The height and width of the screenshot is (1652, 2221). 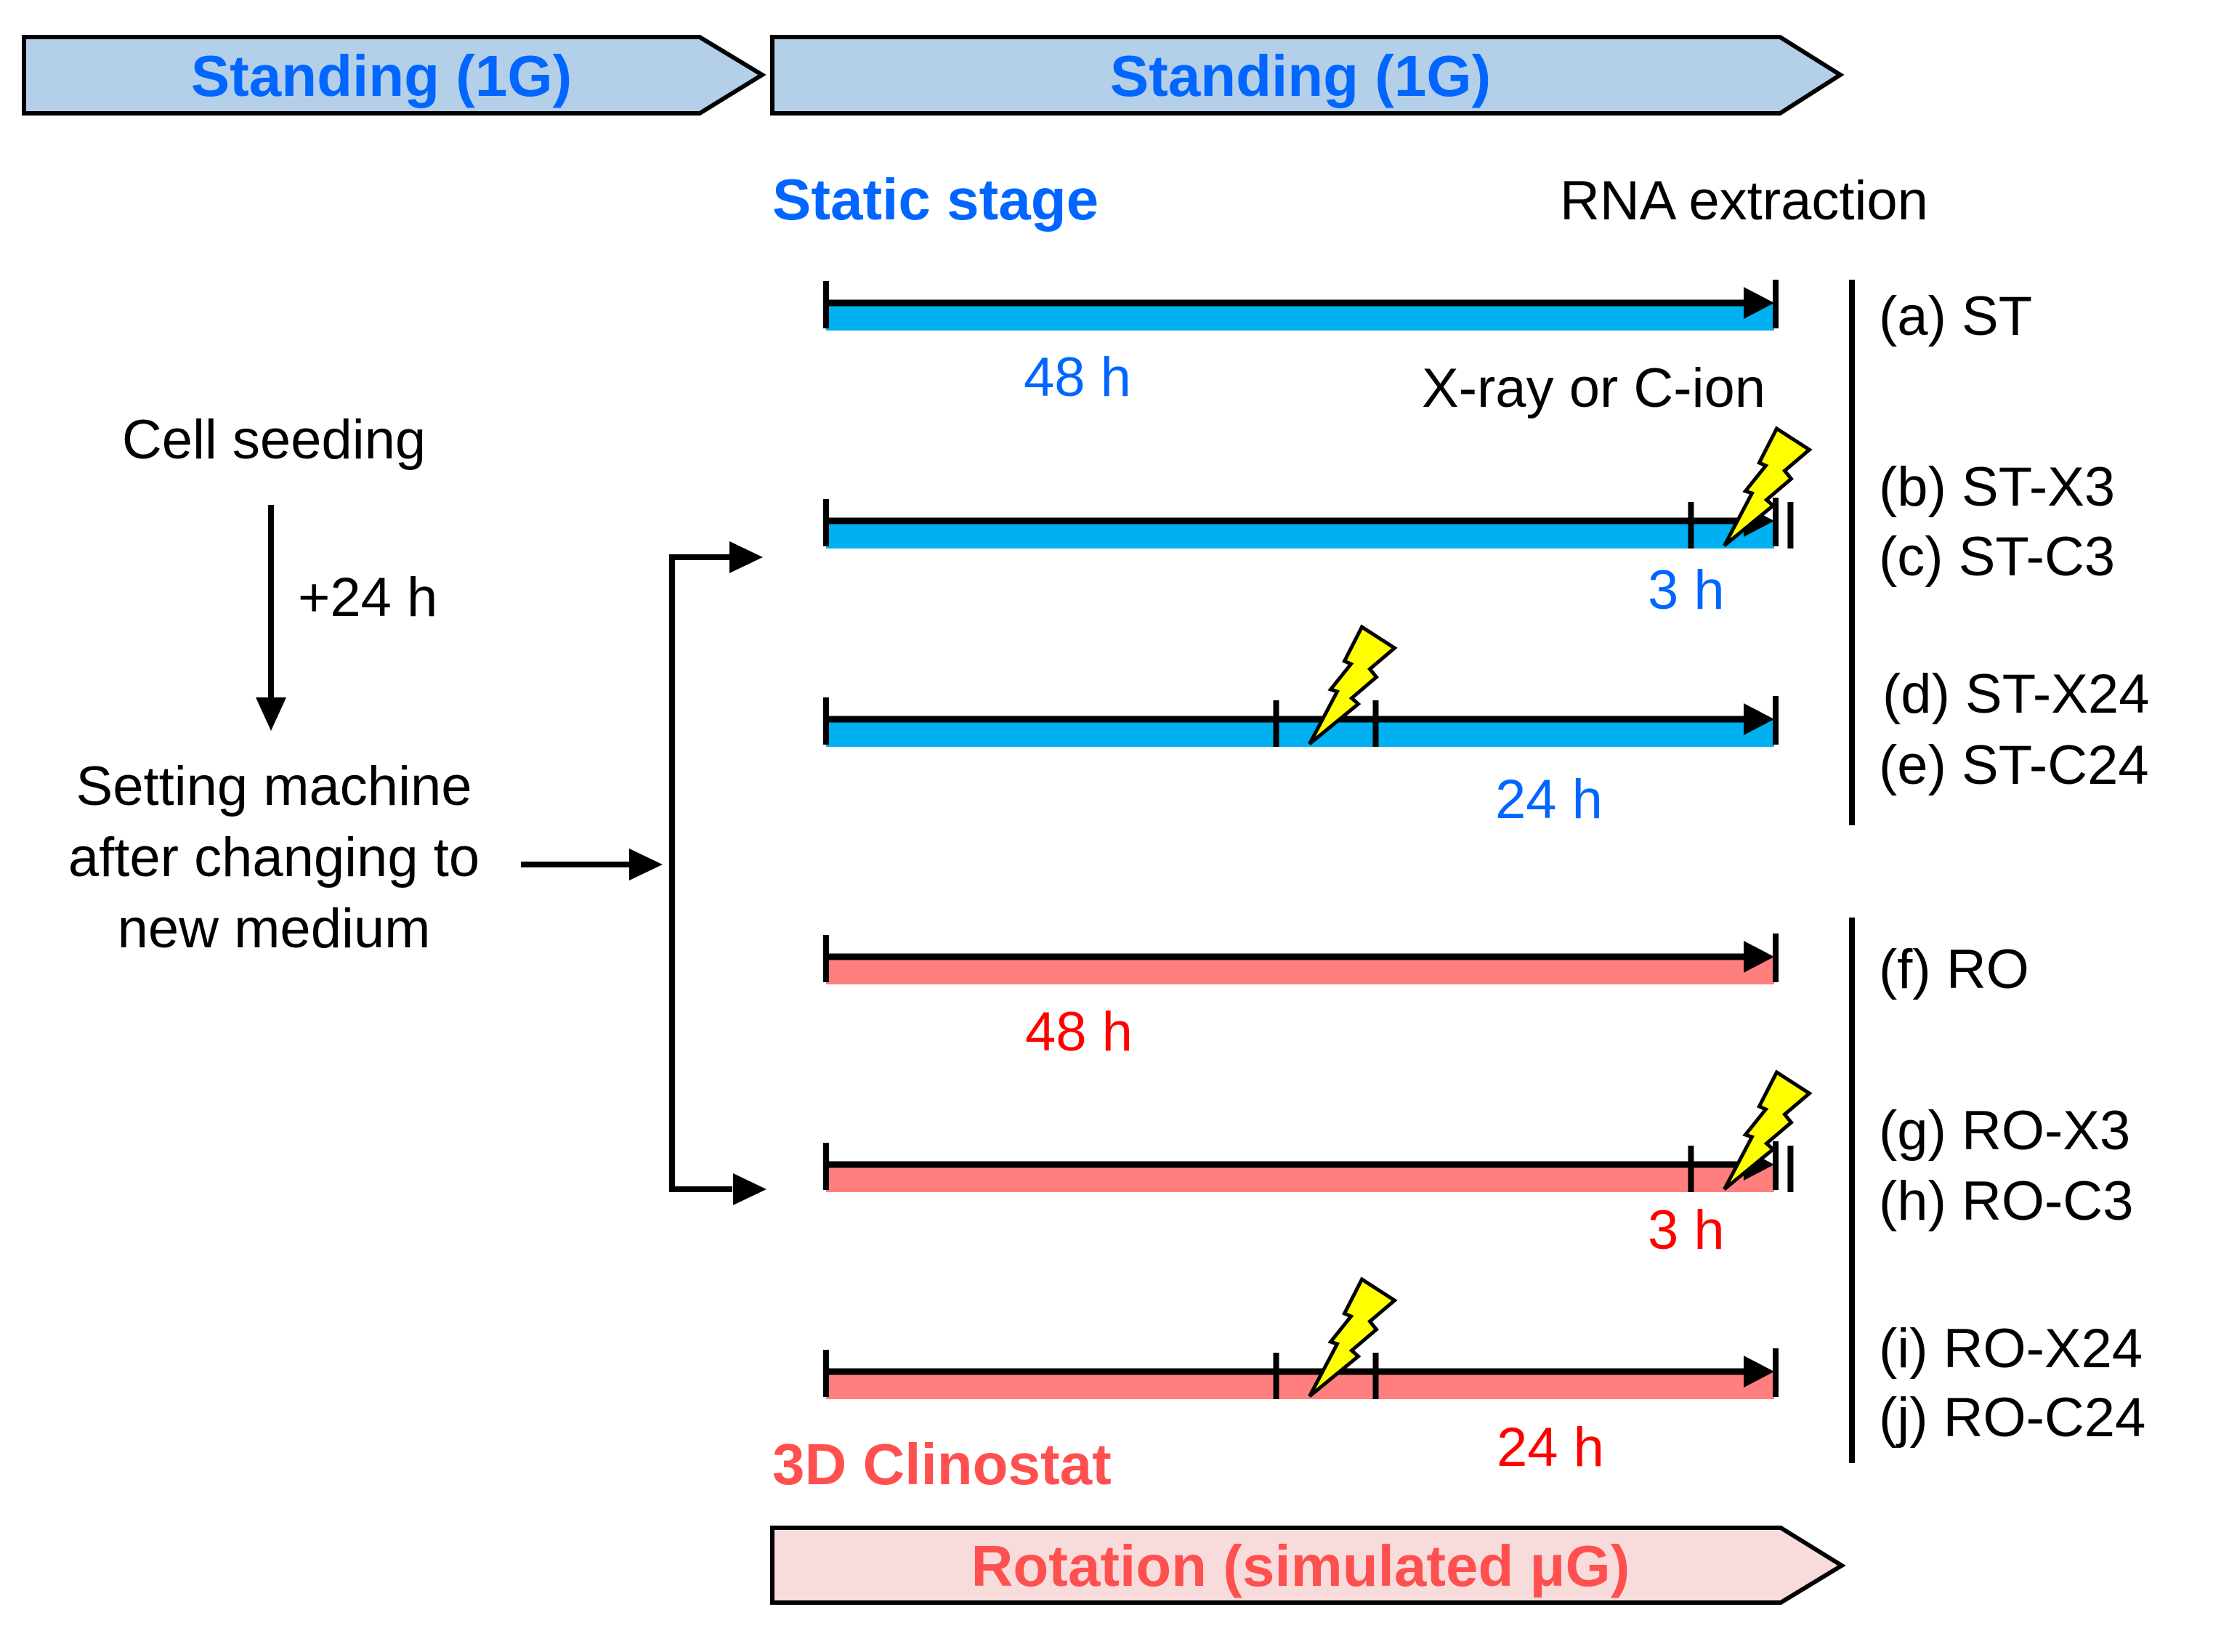 I want to click on group-label-j: (j) RO-C24, so click(x=2012, y=1418).